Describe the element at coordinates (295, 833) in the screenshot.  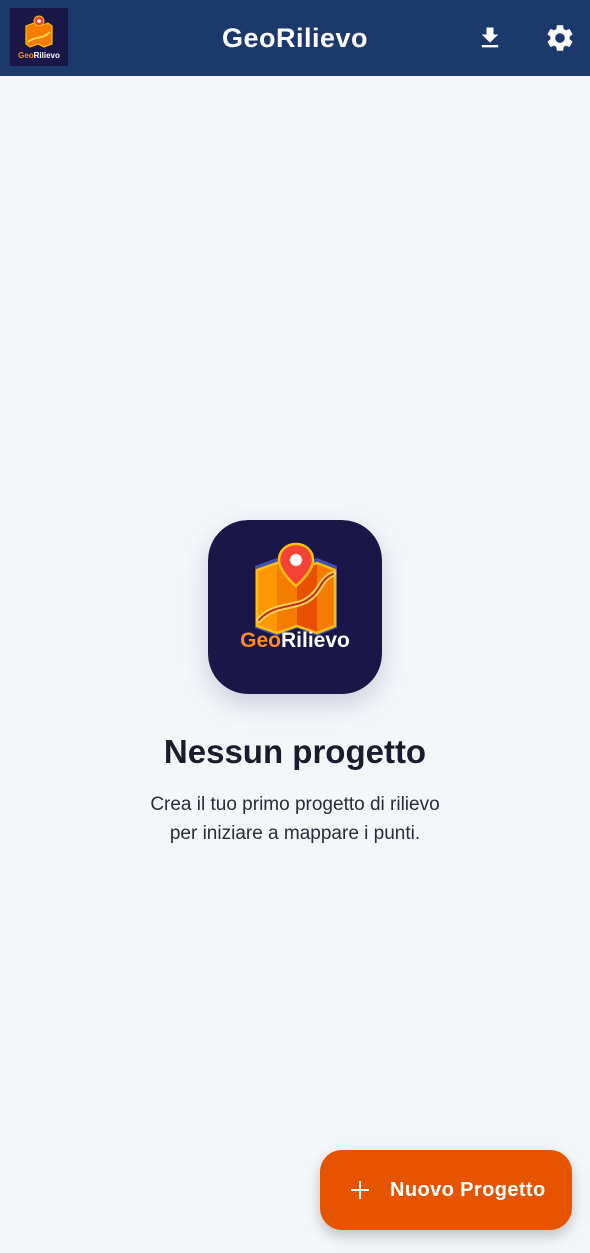
I see `empty-description-line2: per iniziare a mappare i punti.` at that location.